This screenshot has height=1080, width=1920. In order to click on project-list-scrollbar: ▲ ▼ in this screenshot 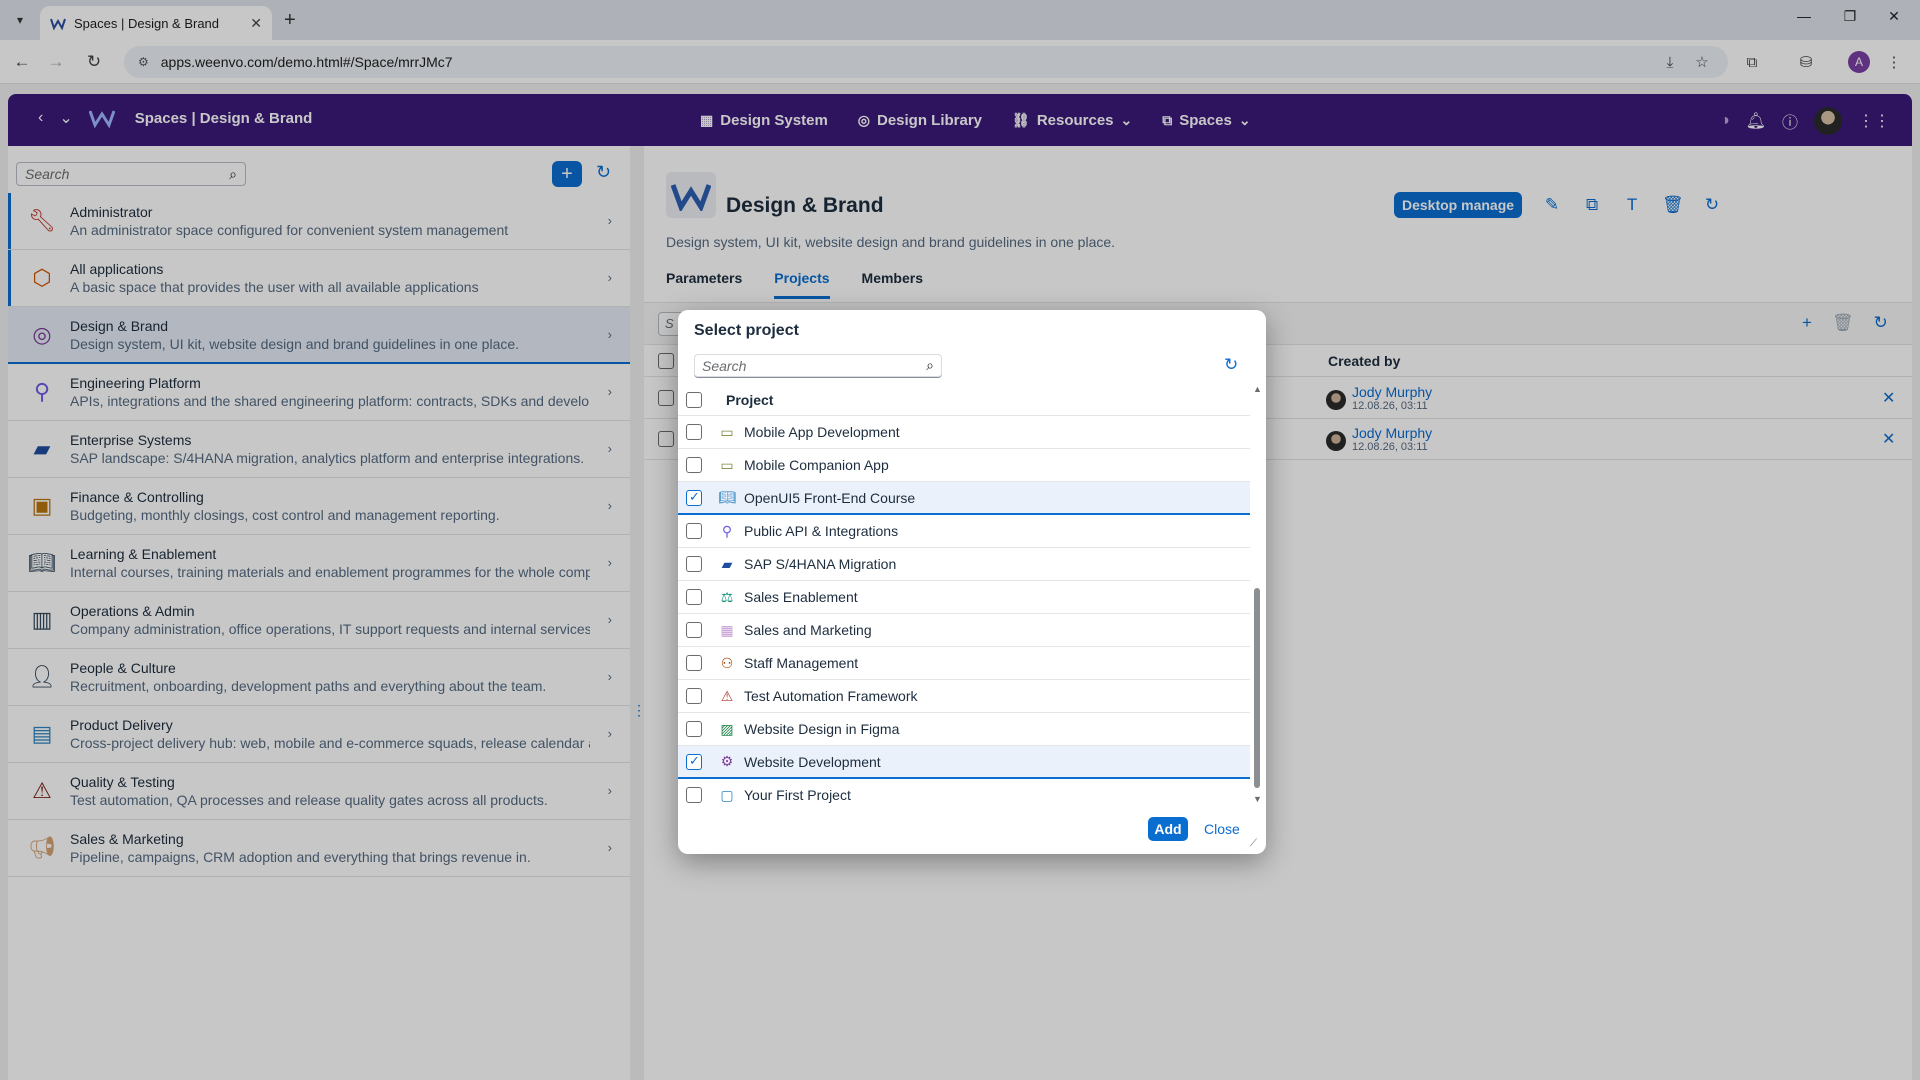, I will do `click(1257, 597)`.